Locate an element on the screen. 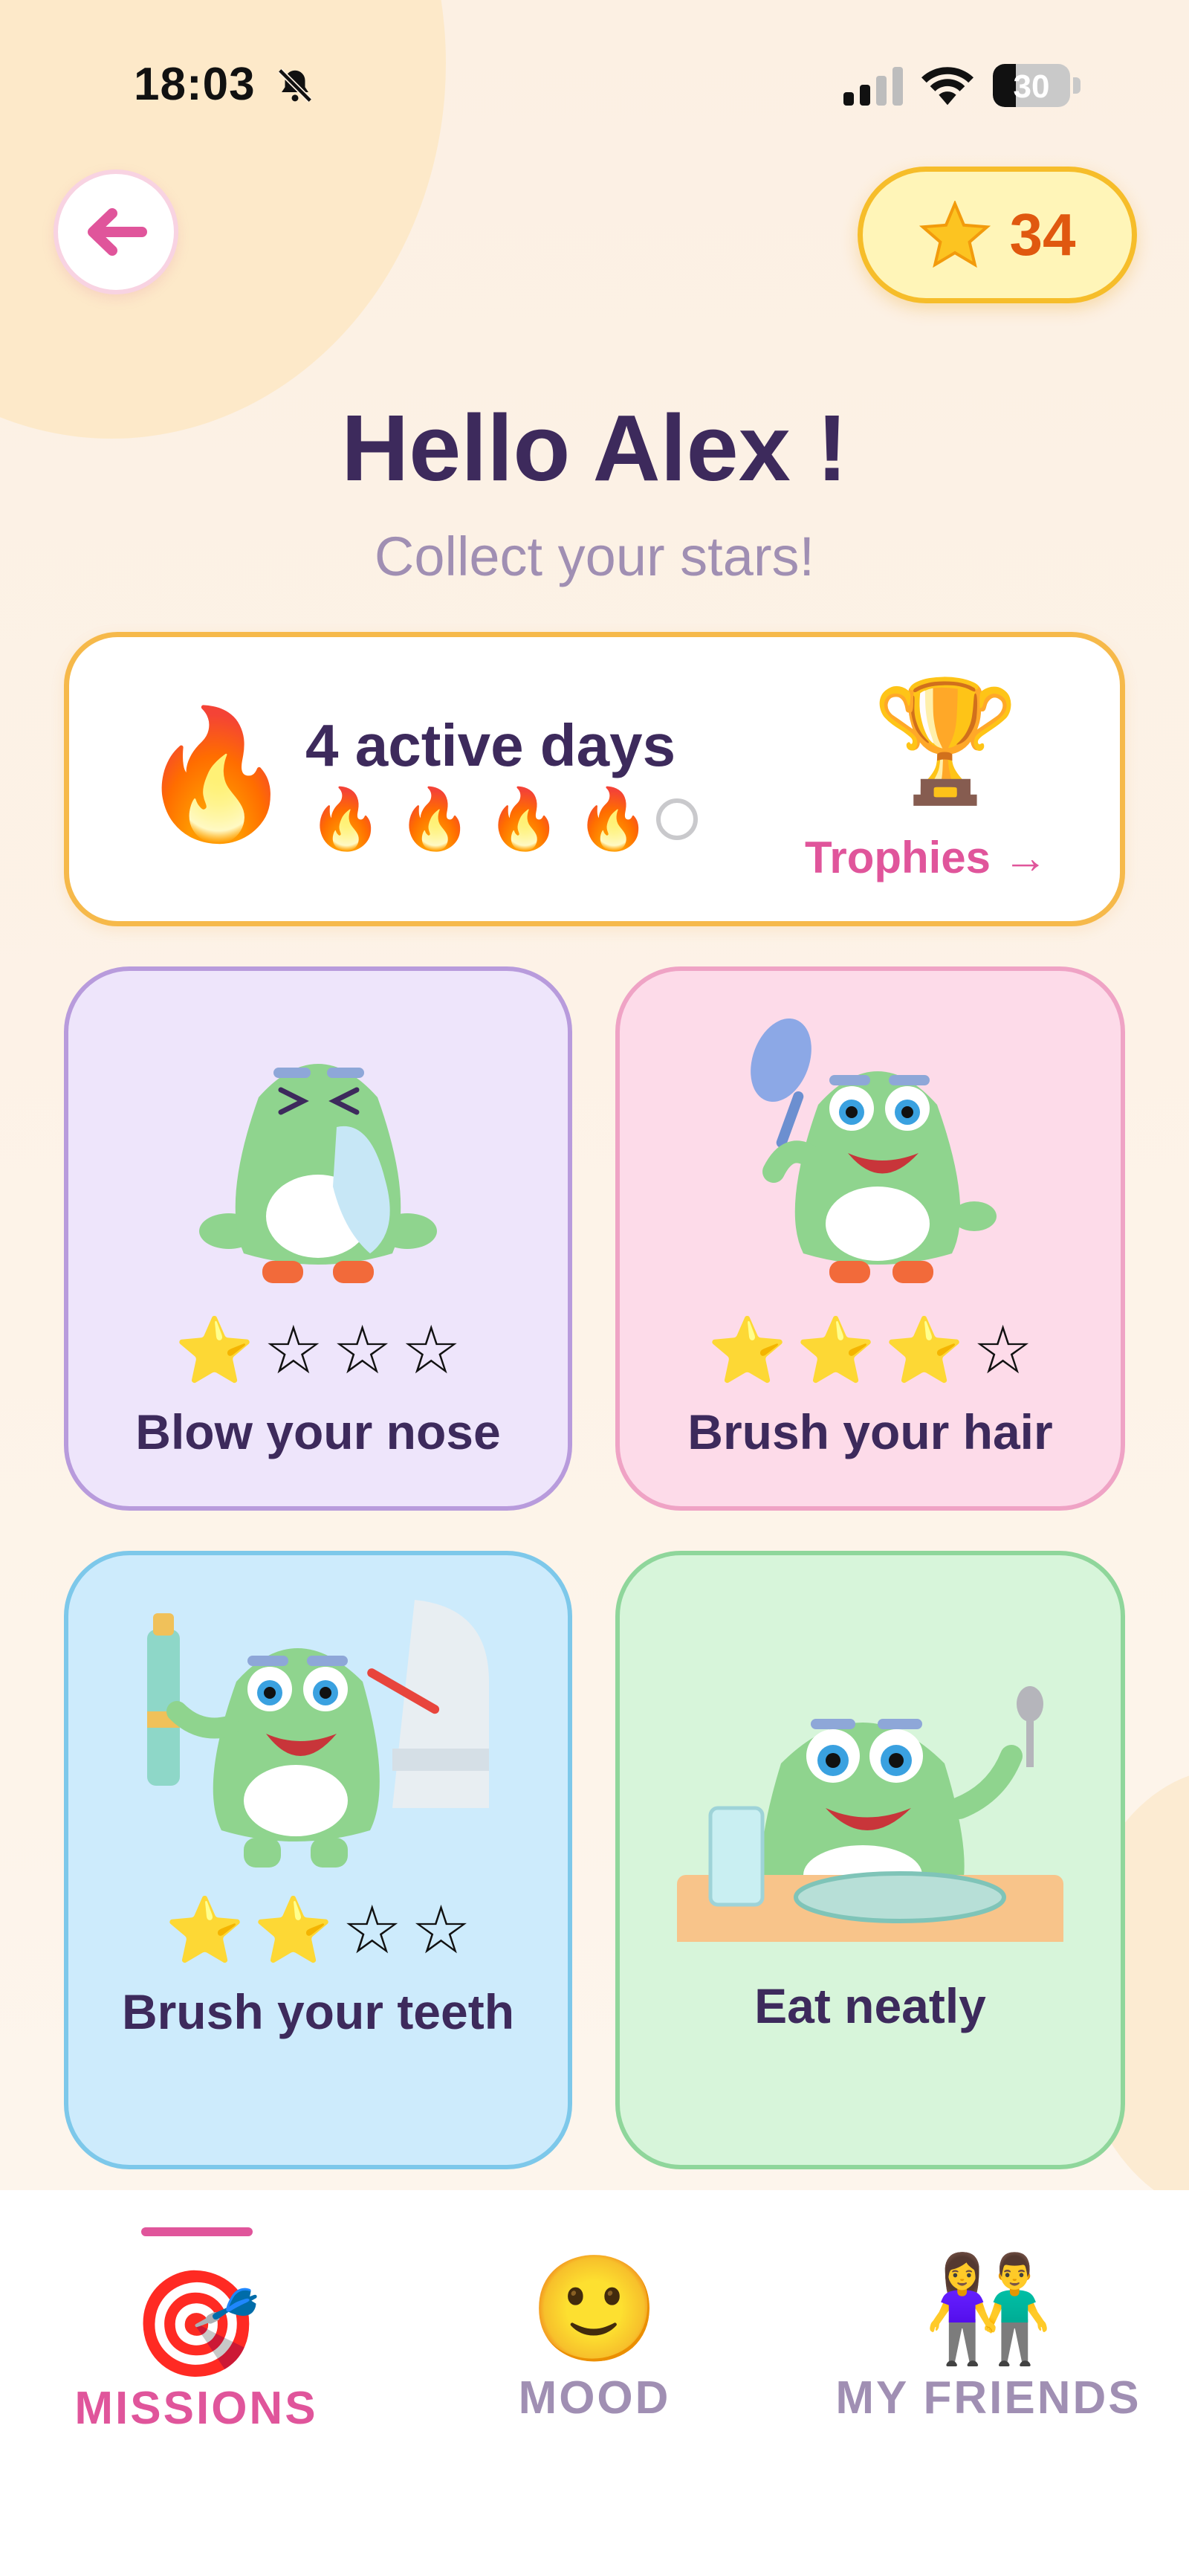 The height and width of the screenshot is (2576, 1189). streak-days-row: 🔥 🔥 🔥 🔥 is located at coordinates (503, 819).